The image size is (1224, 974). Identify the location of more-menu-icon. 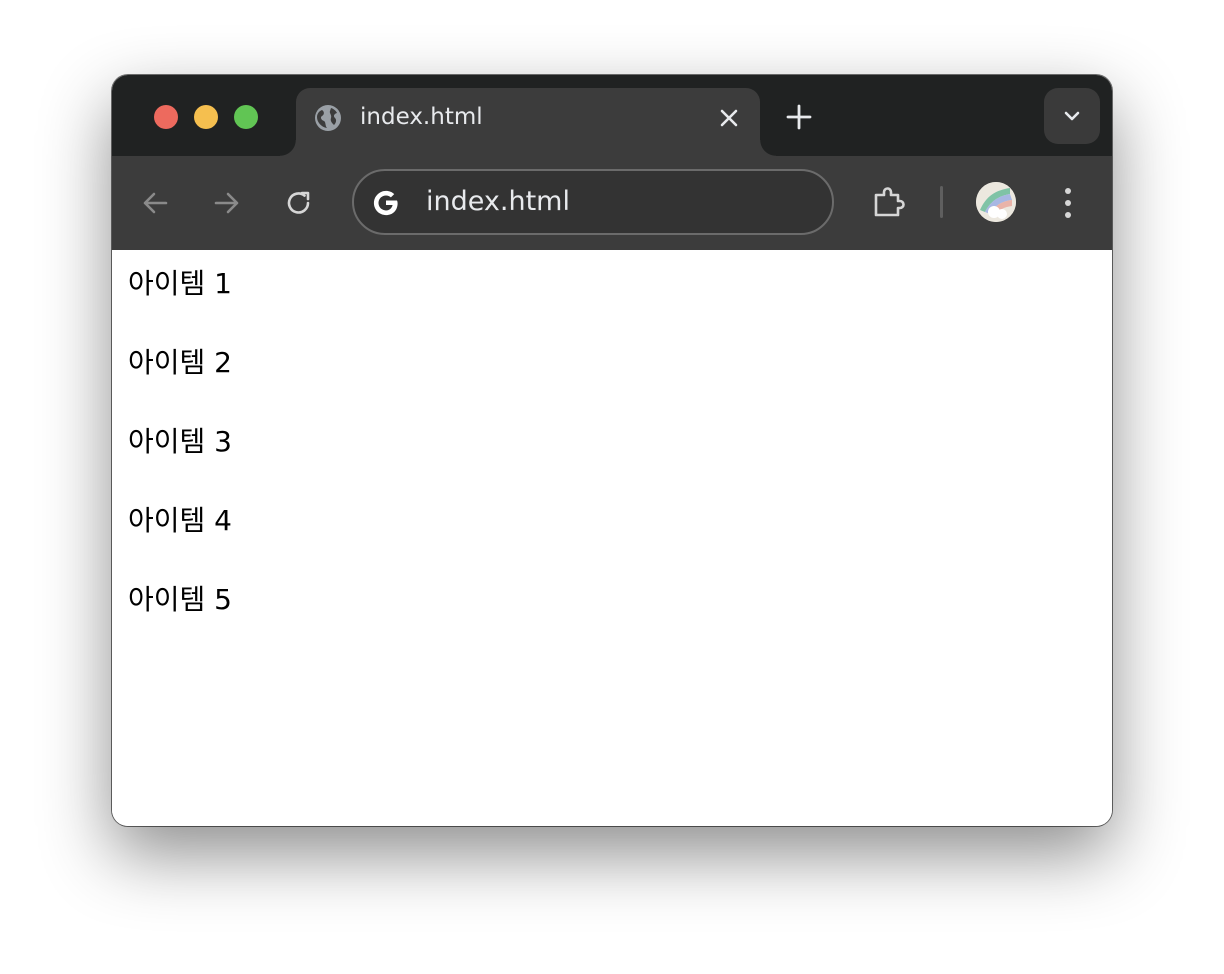
(1068, 205).